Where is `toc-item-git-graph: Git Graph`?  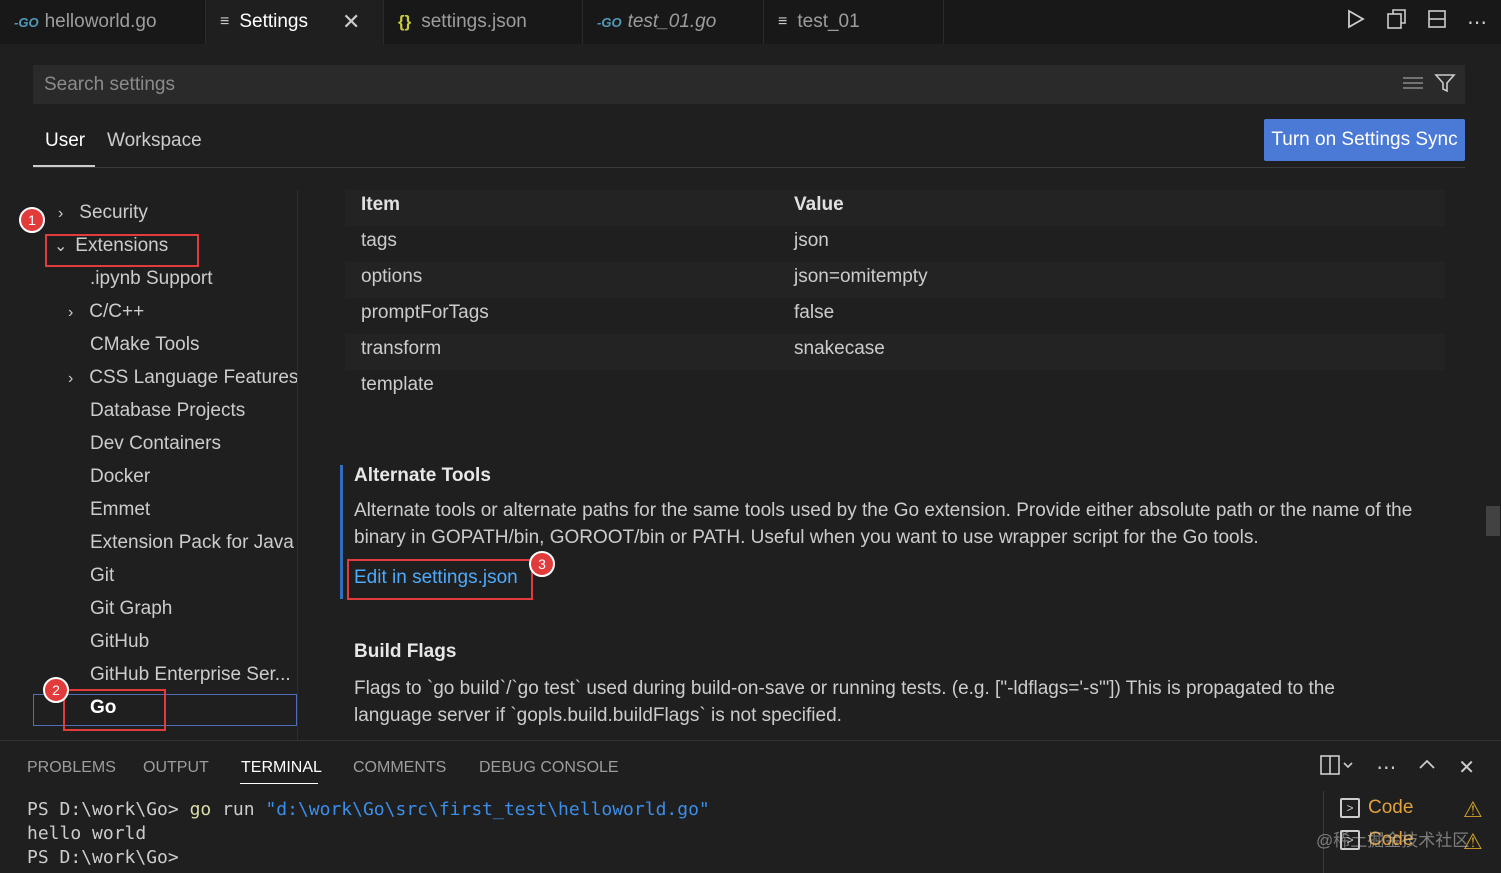
toc-item-git-graph: Git Graph is located at coordinates (131, 609).